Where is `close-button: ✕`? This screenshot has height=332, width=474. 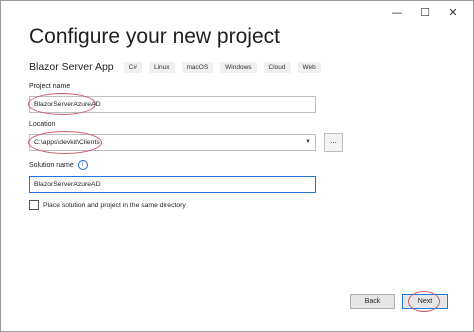
close-button: ✕ is located at coordinates (453, 12).